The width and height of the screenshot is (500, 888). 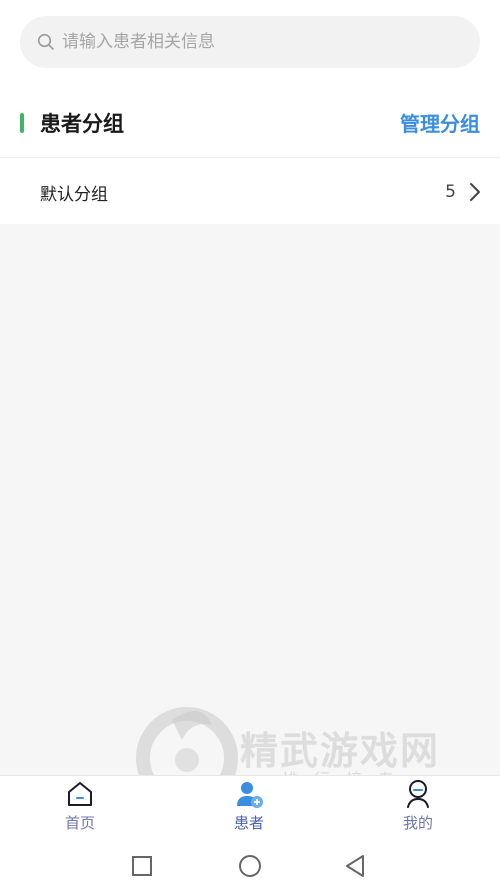 I want to click on manage-groups-button: 管理分组, so click(x=440, y=122).